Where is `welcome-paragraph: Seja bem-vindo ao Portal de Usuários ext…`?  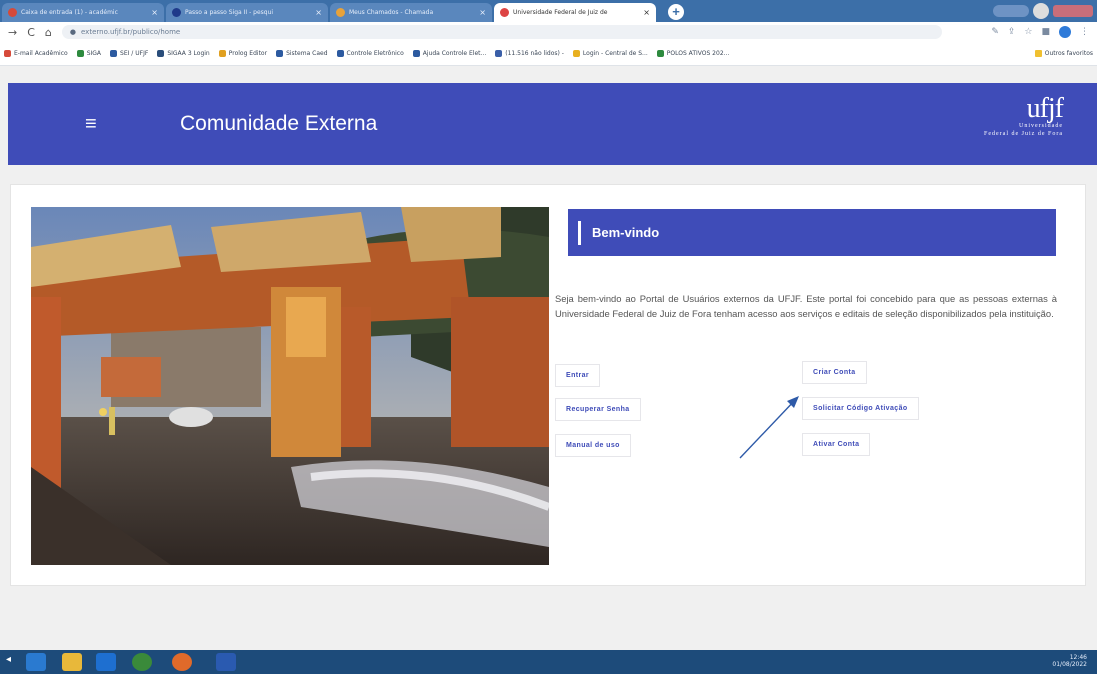 welcome-paragraph: Seja bem-vindo ao Portal de Usuários ext… is located at coordinates (806, 306).